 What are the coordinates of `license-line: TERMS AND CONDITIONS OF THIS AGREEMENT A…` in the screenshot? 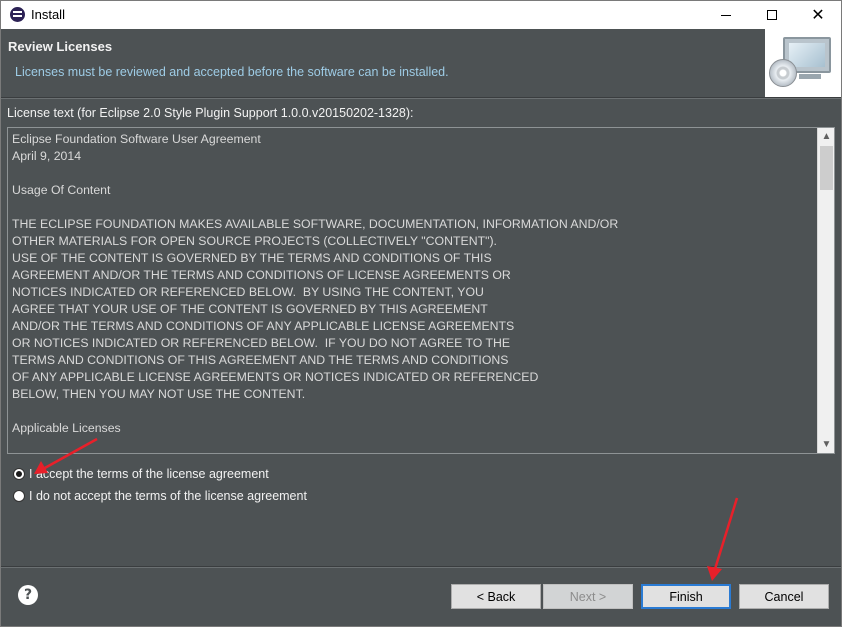 It's located at (260, 360).